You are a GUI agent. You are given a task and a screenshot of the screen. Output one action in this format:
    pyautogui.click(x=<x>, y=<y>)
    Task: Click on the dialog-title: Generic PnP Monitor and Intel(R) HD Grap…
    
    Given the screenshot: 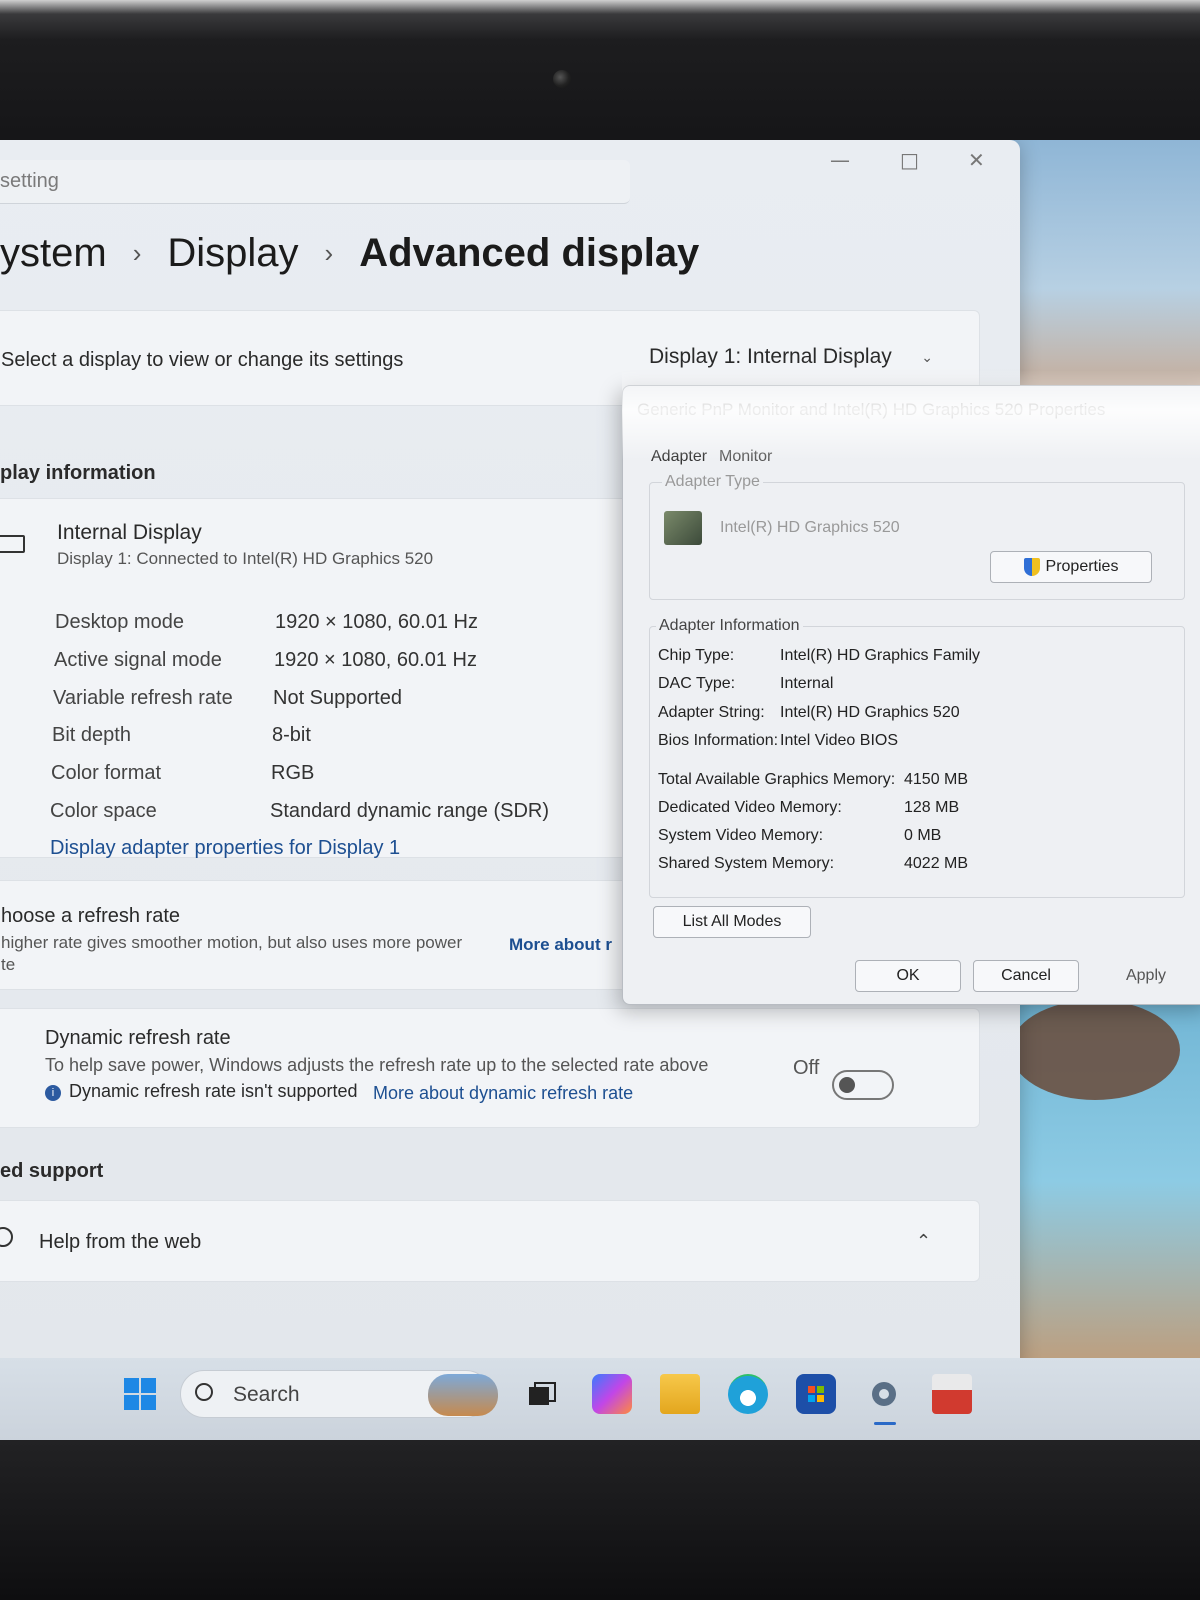 What is the action you would take?
    pyautogui.click(x=871, y=409)
    